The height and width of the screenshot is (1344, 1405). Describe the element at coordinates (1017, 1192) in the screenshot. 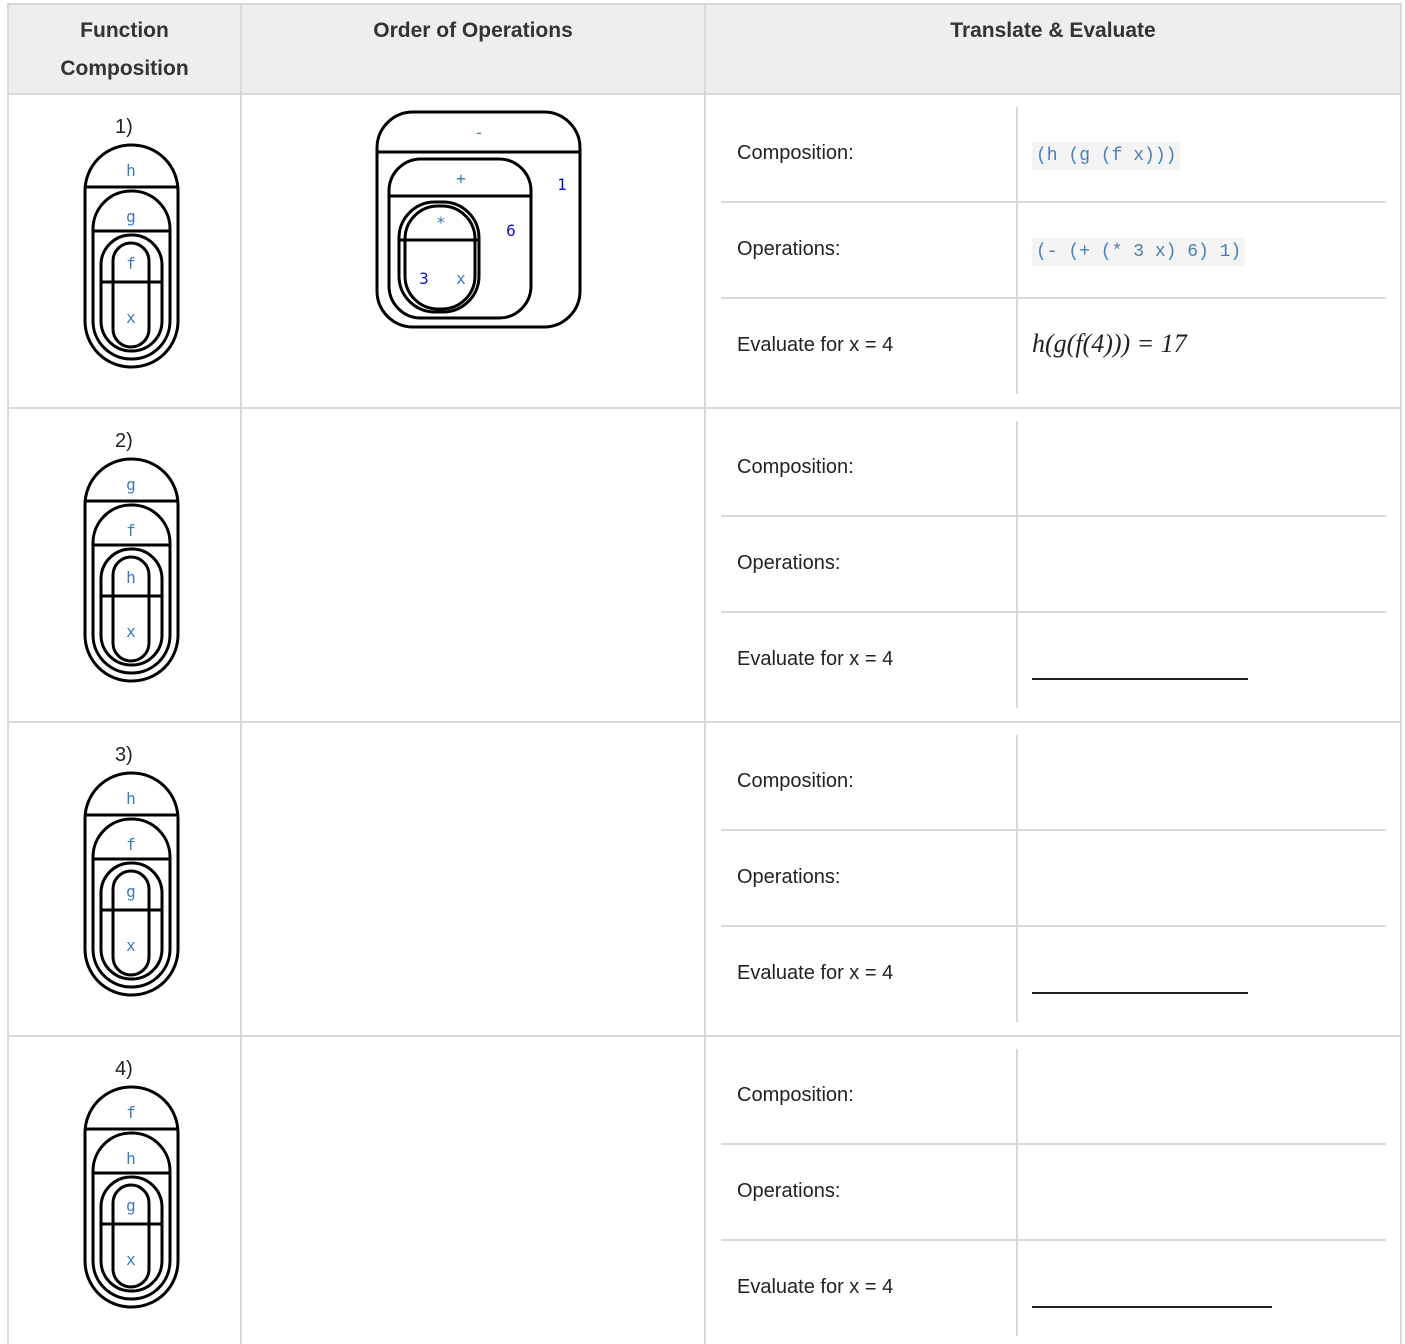

I see `inner-divider-row4` at that location.